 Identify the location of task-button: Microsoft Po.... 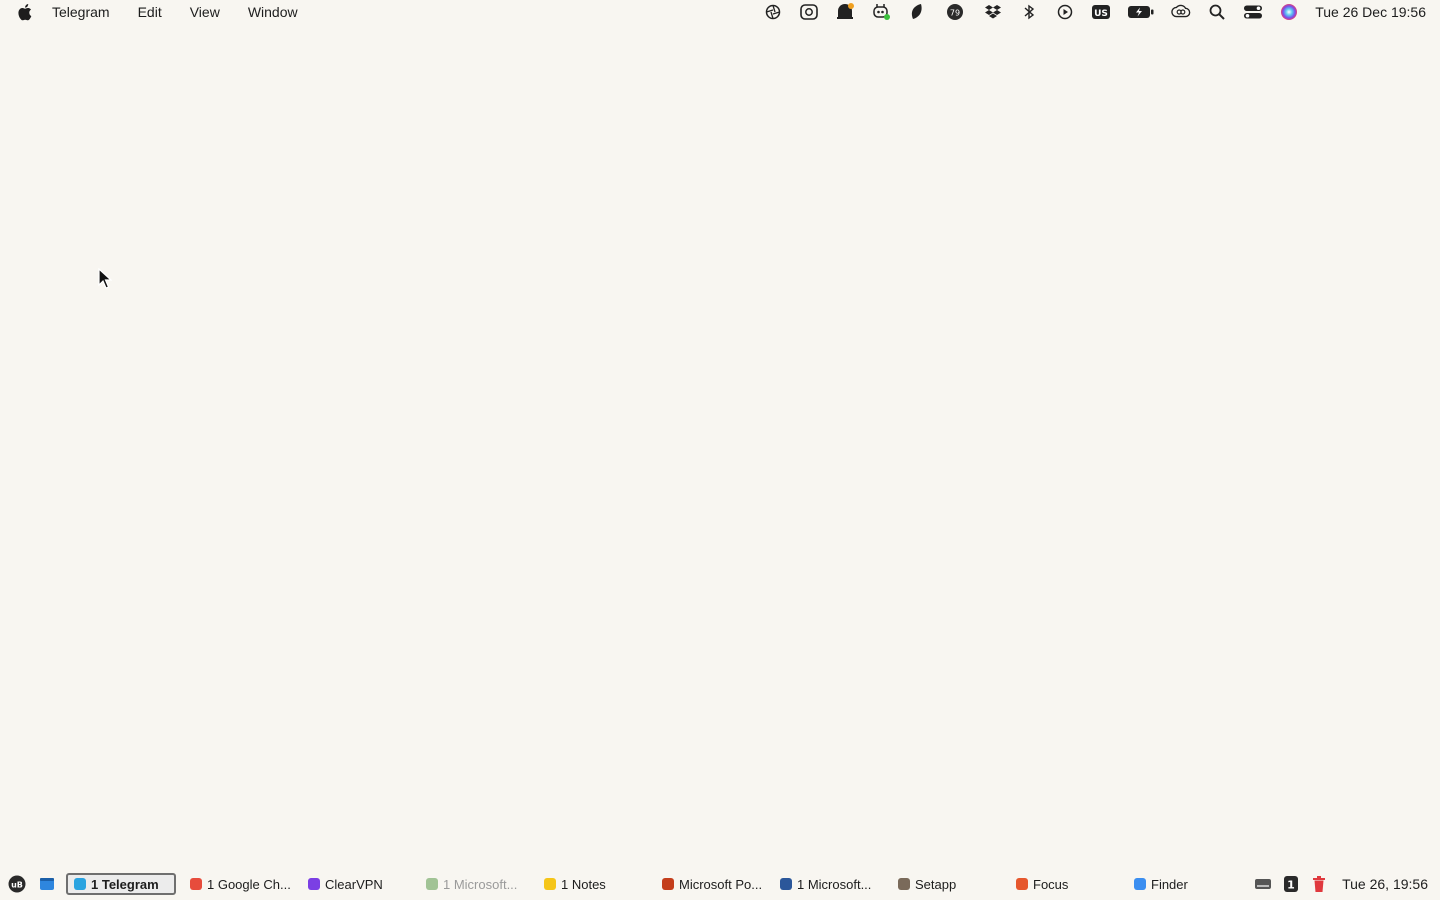
(711, 884).